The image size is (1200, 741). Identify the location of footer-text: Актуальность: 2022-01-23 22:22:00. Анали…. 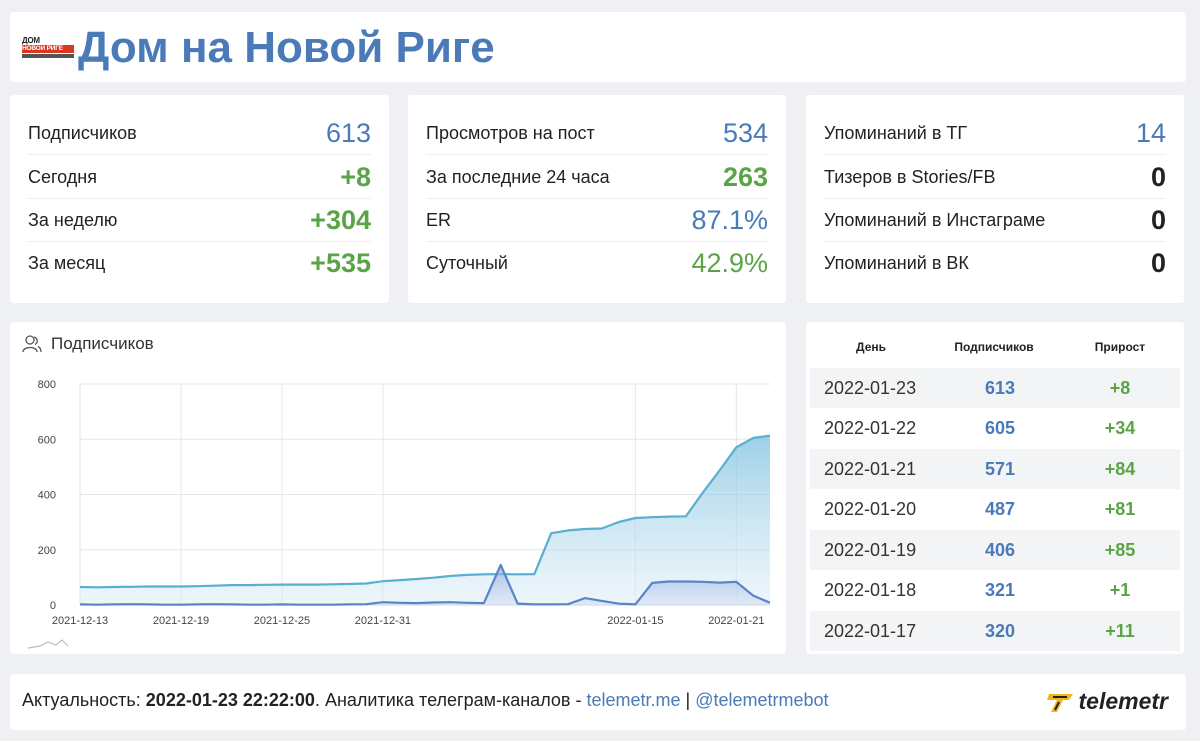
(425, 700).